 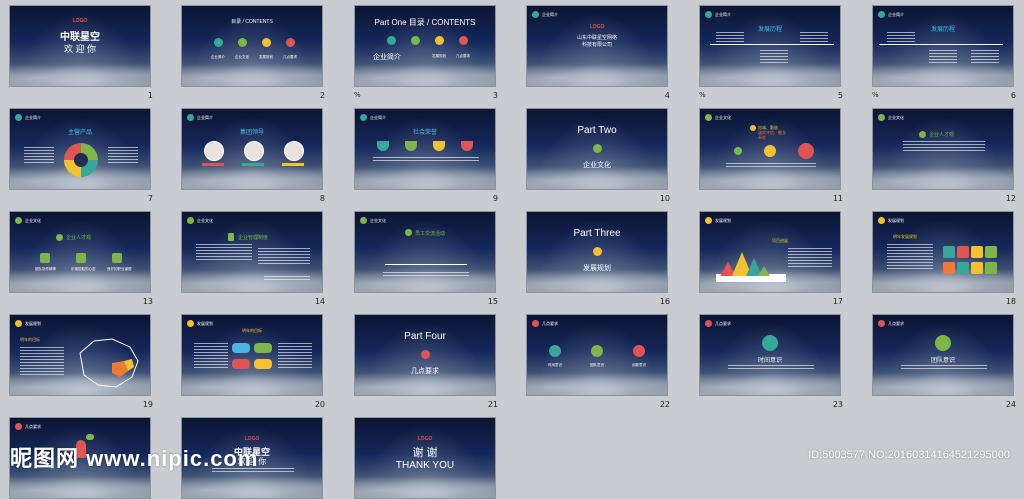 I want to click on slide-thumbnail: Part Four 几点要求 21, so click(x=426, y=361).